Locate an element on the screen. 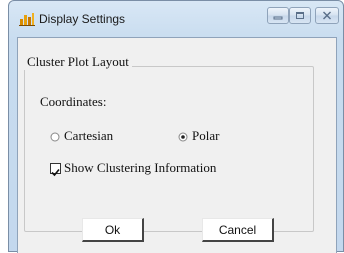  minimize-button is located at coordinates (278, 15).